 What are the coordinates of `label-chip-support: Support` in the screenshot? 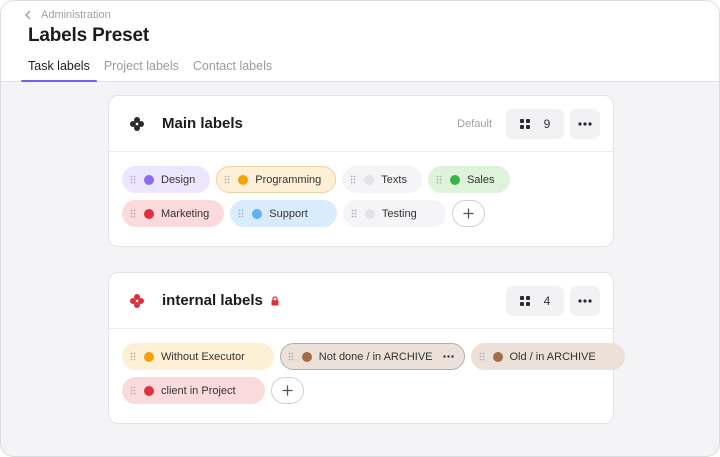 It's located at (283, 213).